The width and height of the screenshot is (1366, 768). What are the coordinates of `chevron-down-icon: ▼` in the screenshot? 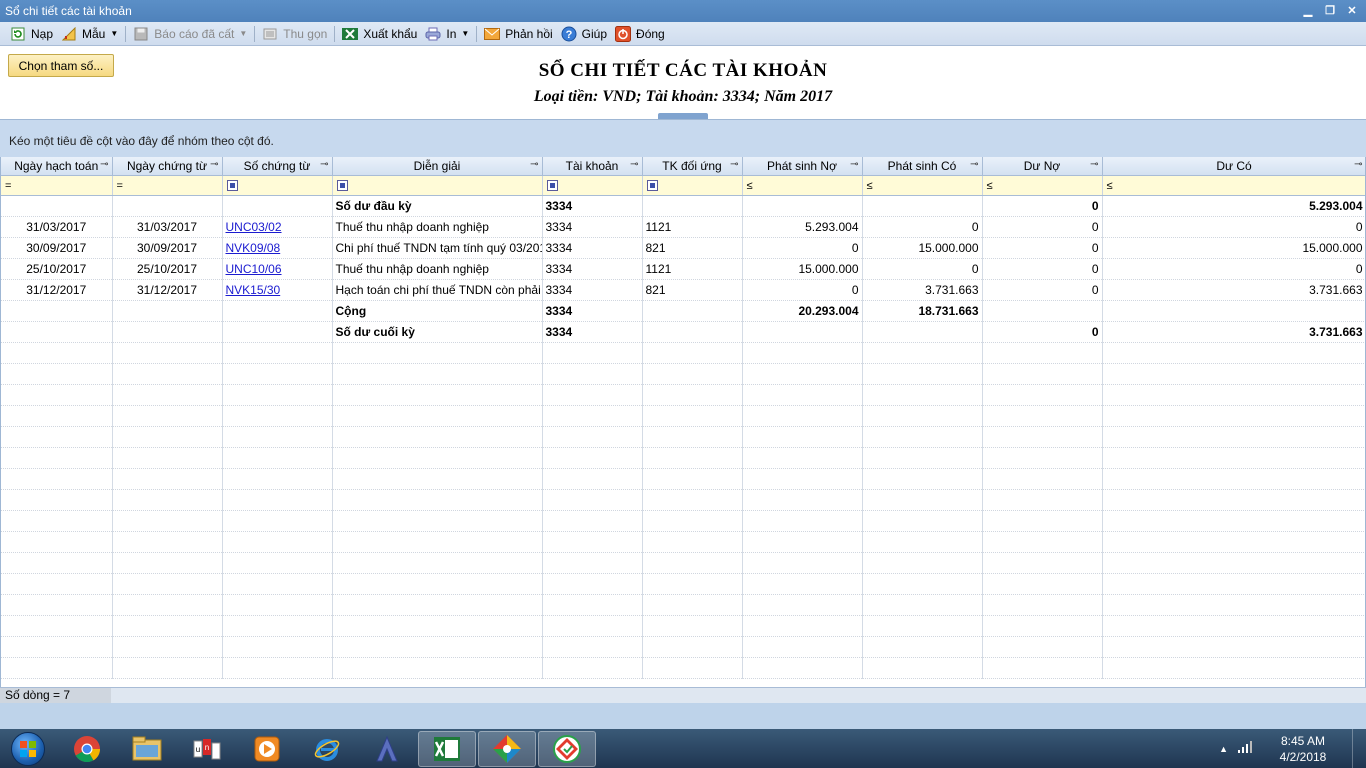 It's located at (465, 33).